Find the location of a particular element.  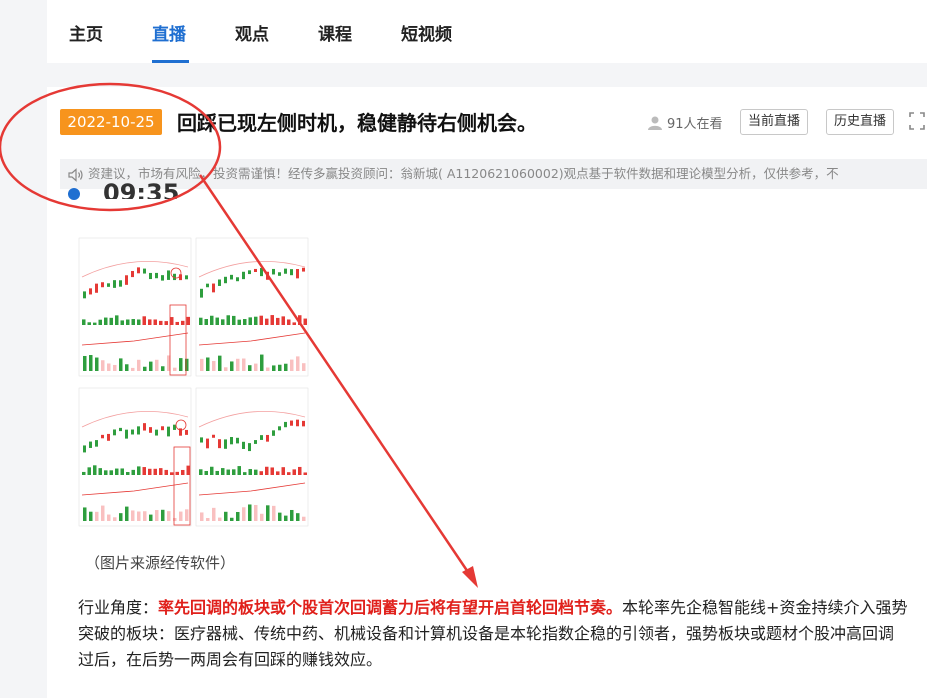

history-live-button: 历史直播 is located at coordinates (860, 122).